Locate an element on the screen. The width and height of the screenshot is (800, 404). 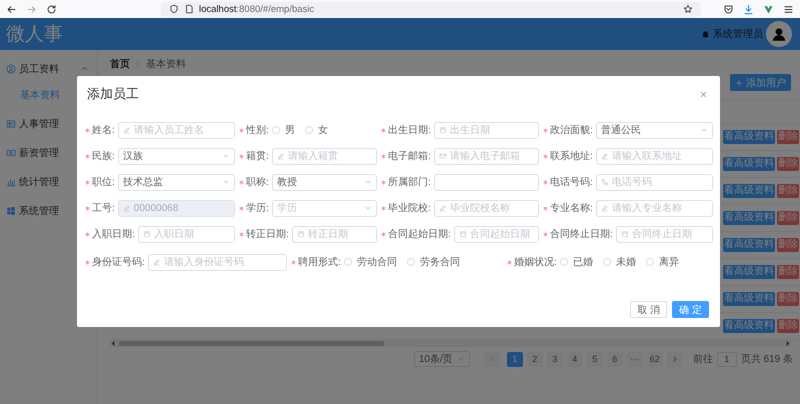
input-field: 请输入身份证号码 is located at coordinates (217, 262).